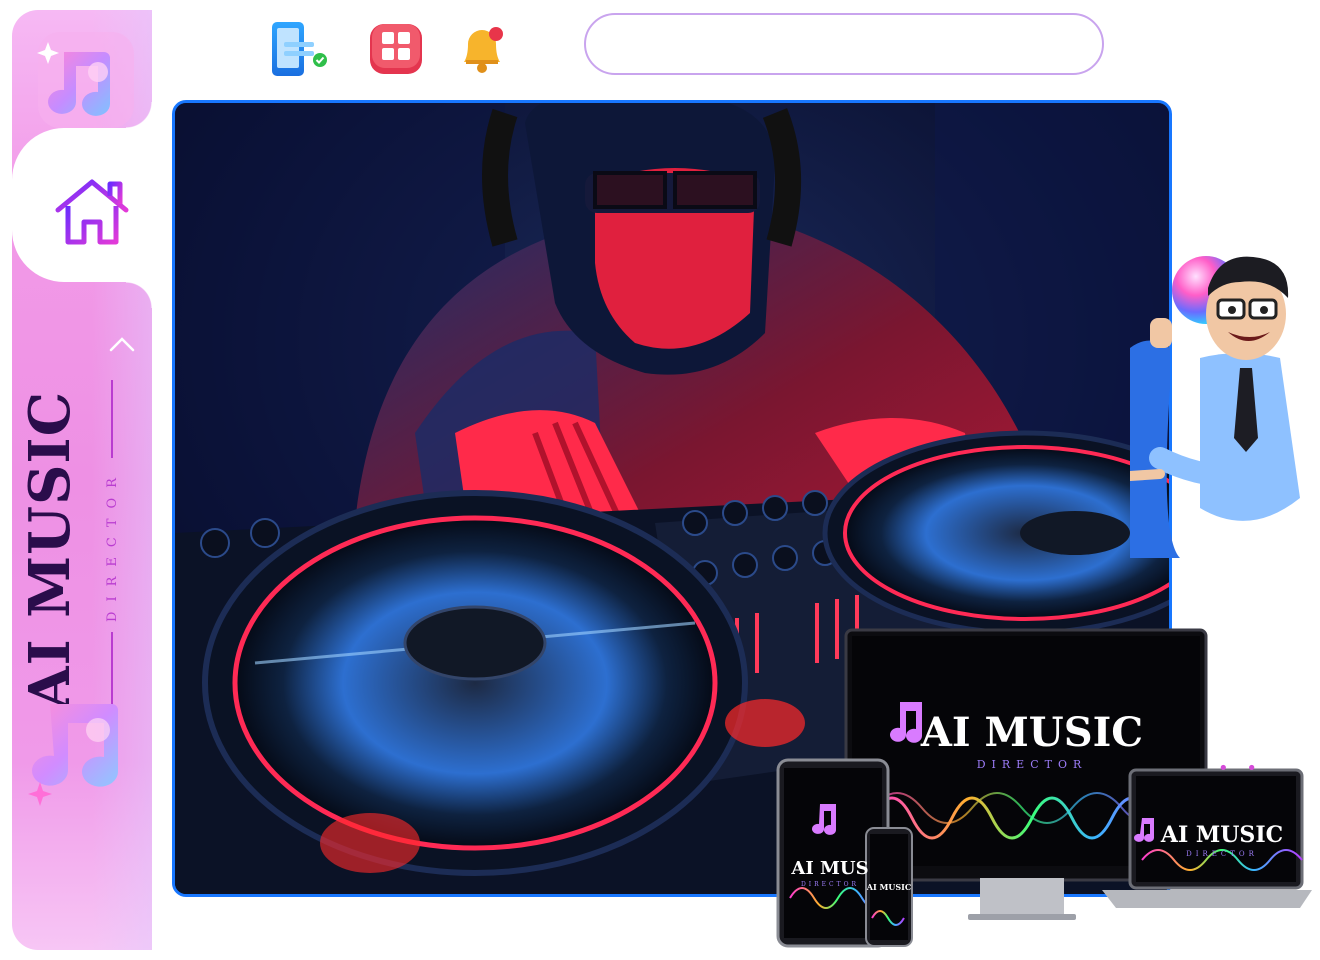  I want to click on laptop-title: AI MUSIC, so click(1221, 835).